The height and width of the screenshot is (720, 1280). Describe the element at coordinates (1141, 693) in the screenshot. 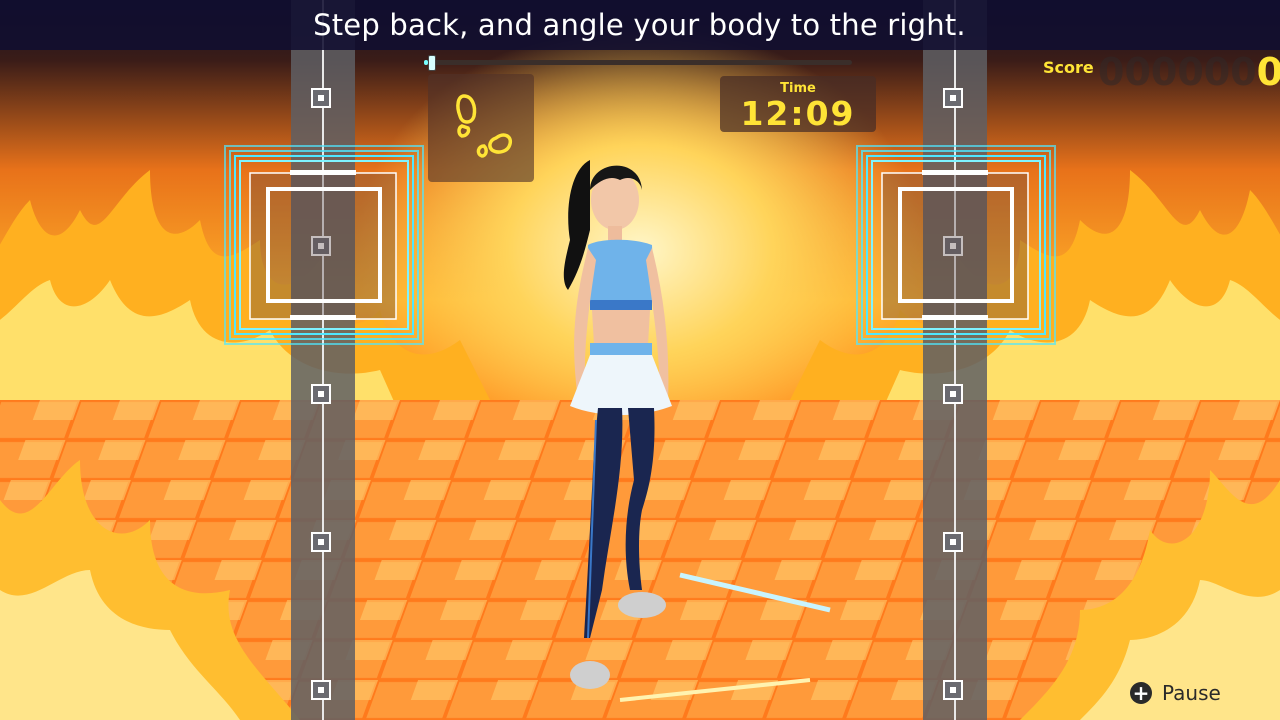

I see `plus-icon: +` at that location.